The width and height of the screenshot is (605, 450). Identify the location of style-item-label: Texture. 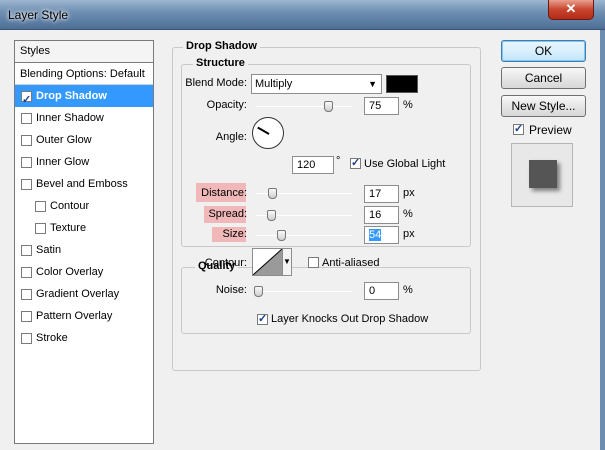
(68, 228).